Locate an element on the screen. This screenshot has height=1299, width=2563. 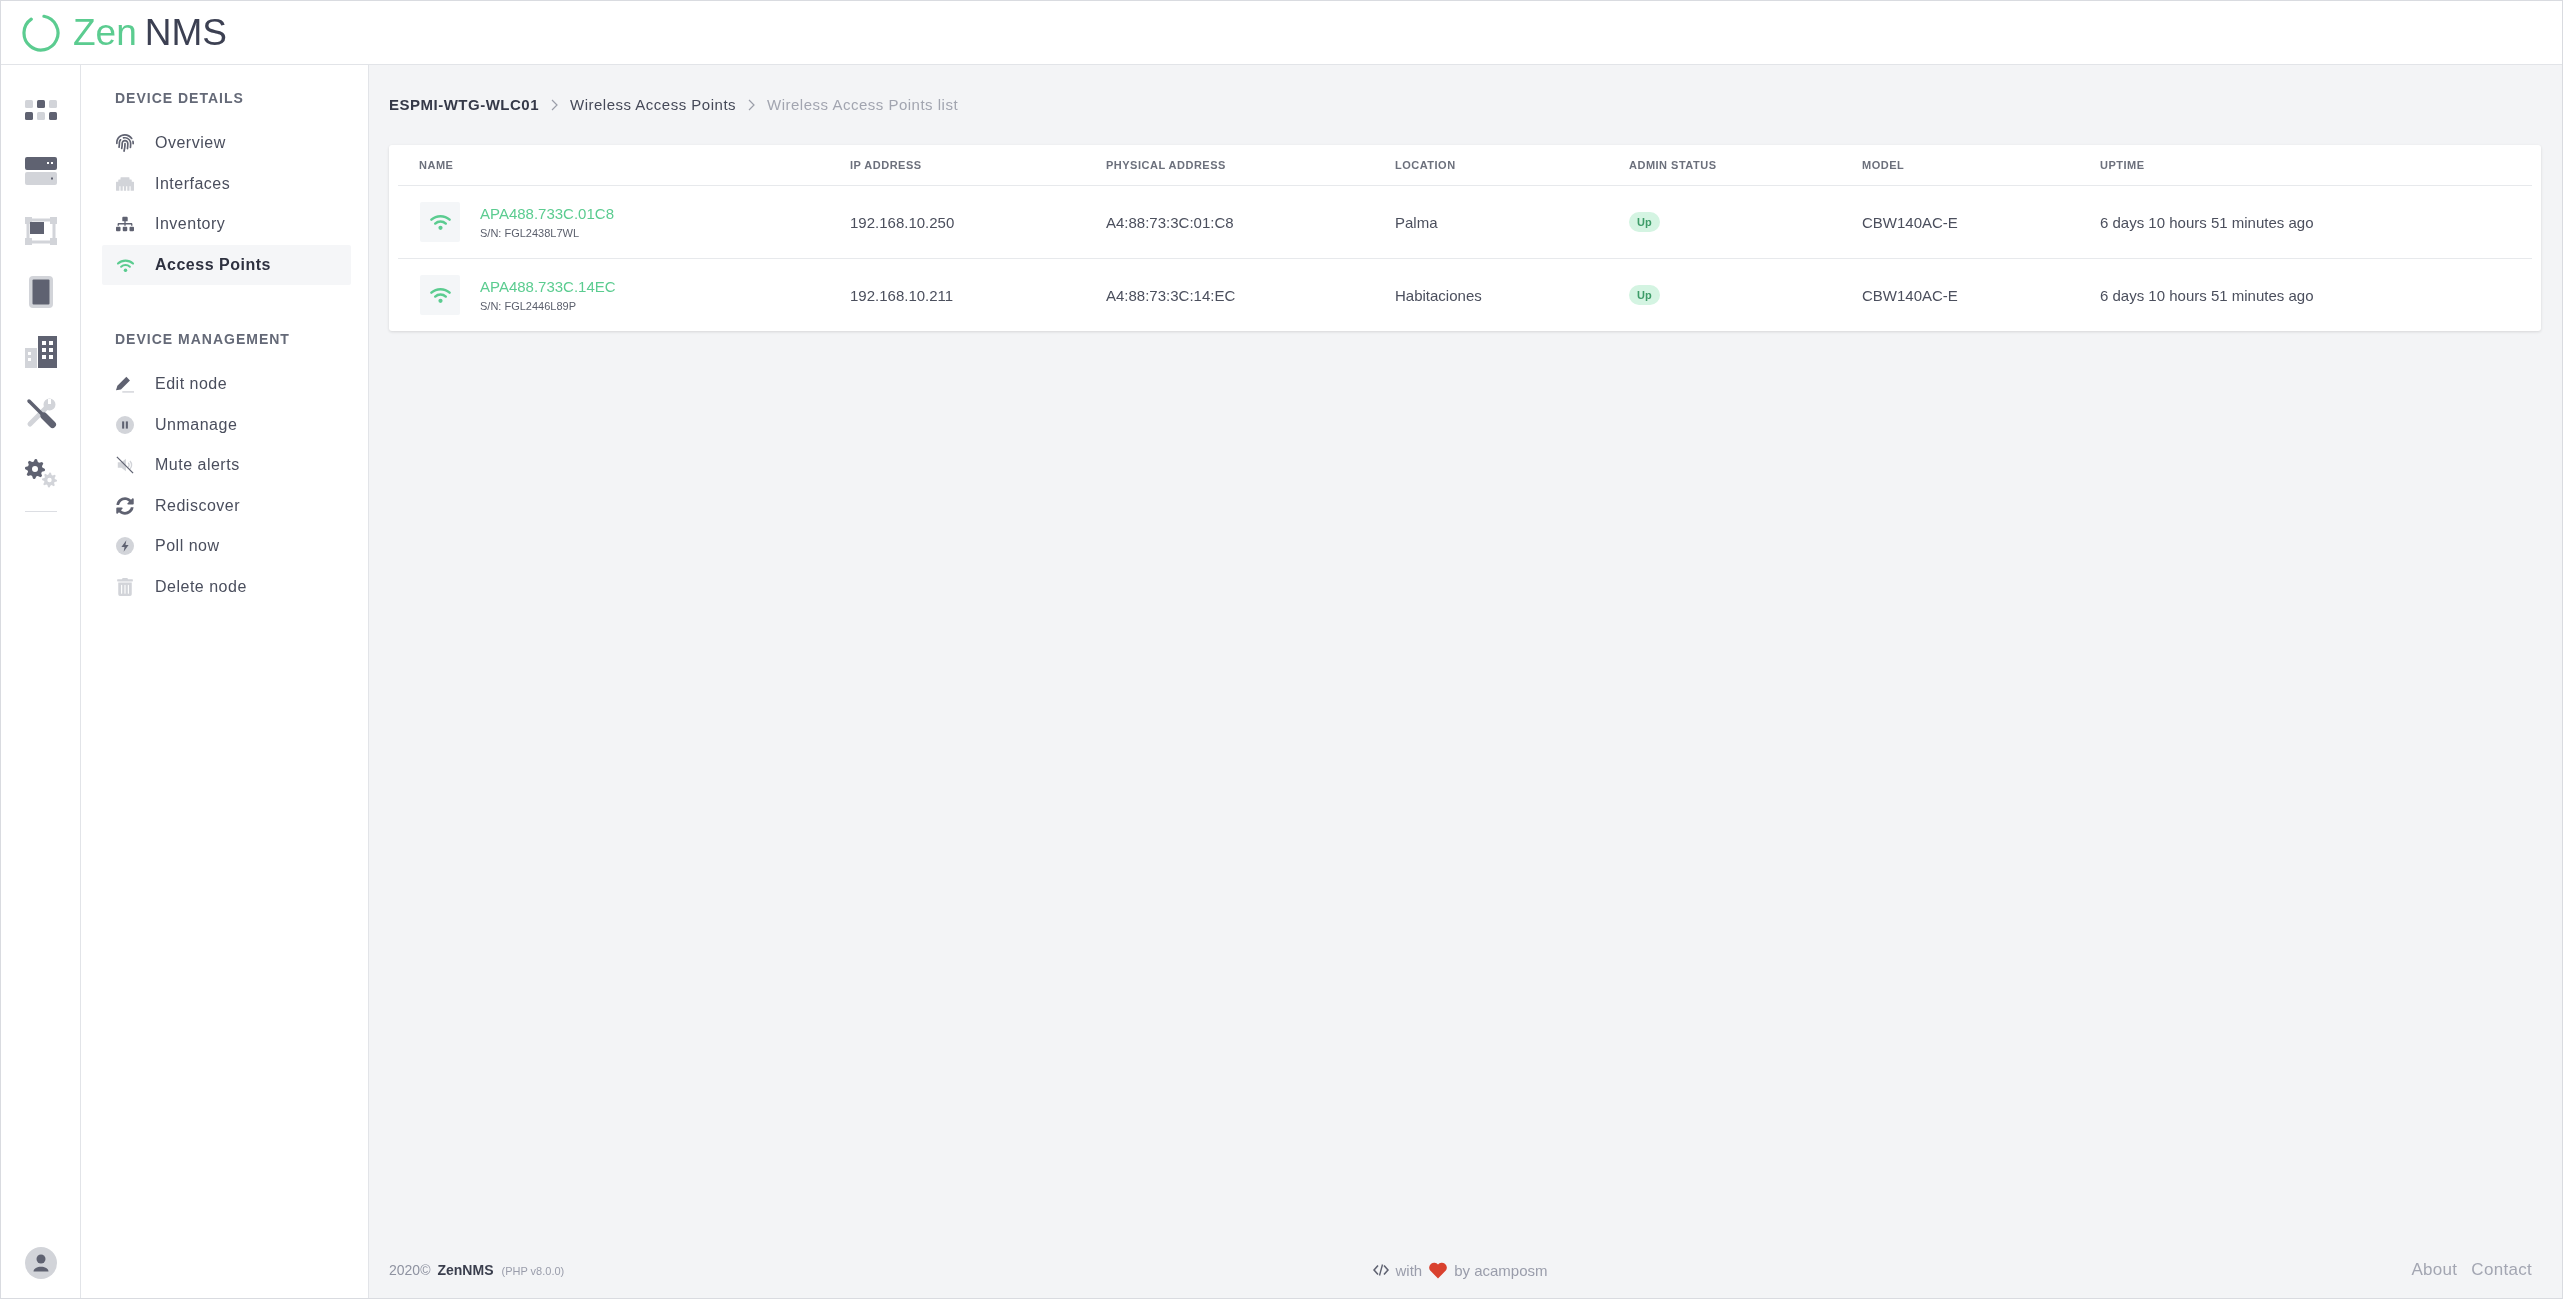
section-heading: DEVICE MANAGEMENT is located at coordinates (202, 339).